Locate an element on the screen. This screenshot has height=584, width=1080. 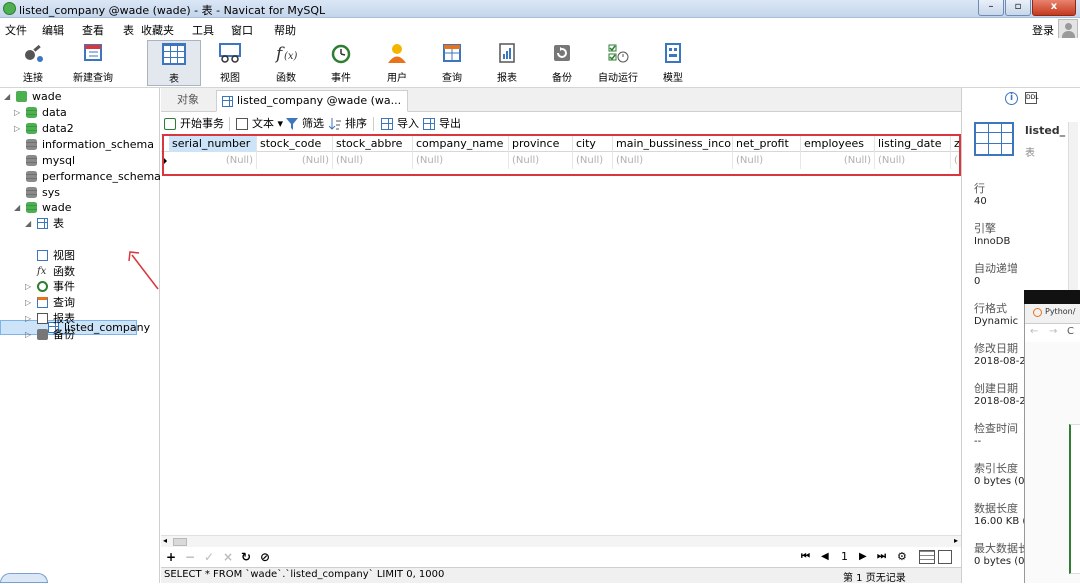
page-number: 1 is located at coordinates (844, 557).